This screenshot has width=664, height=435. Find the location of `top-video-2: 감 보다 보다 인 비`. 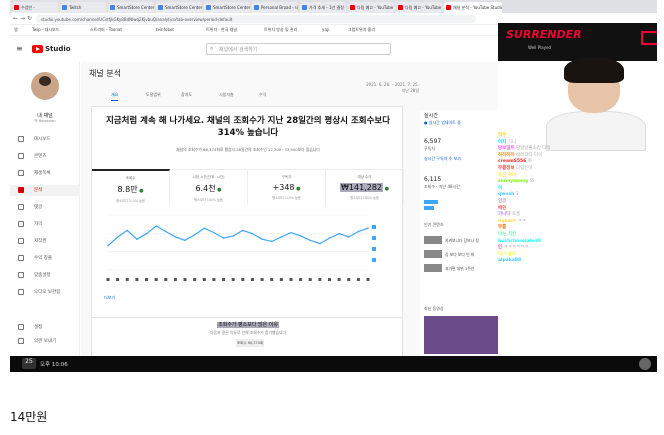

top-video-2: 감 보다 보다 인 비 is located at coordinates (459, 255).